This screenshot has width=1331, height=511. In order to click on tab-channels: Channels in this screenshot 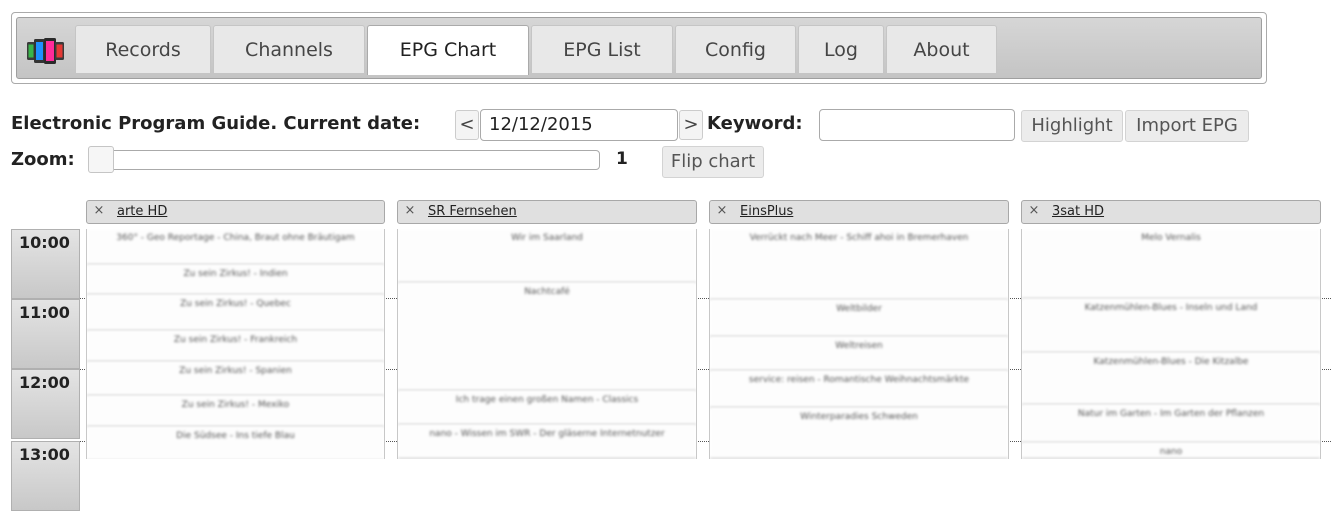, I will do `click(289, 49)`.